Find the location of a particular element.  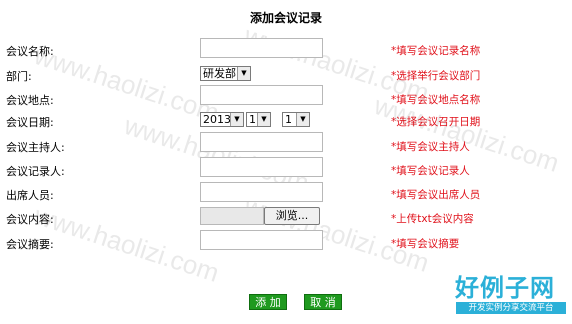

year-select: 2013 ▼ is located at coordinates (222, 119).